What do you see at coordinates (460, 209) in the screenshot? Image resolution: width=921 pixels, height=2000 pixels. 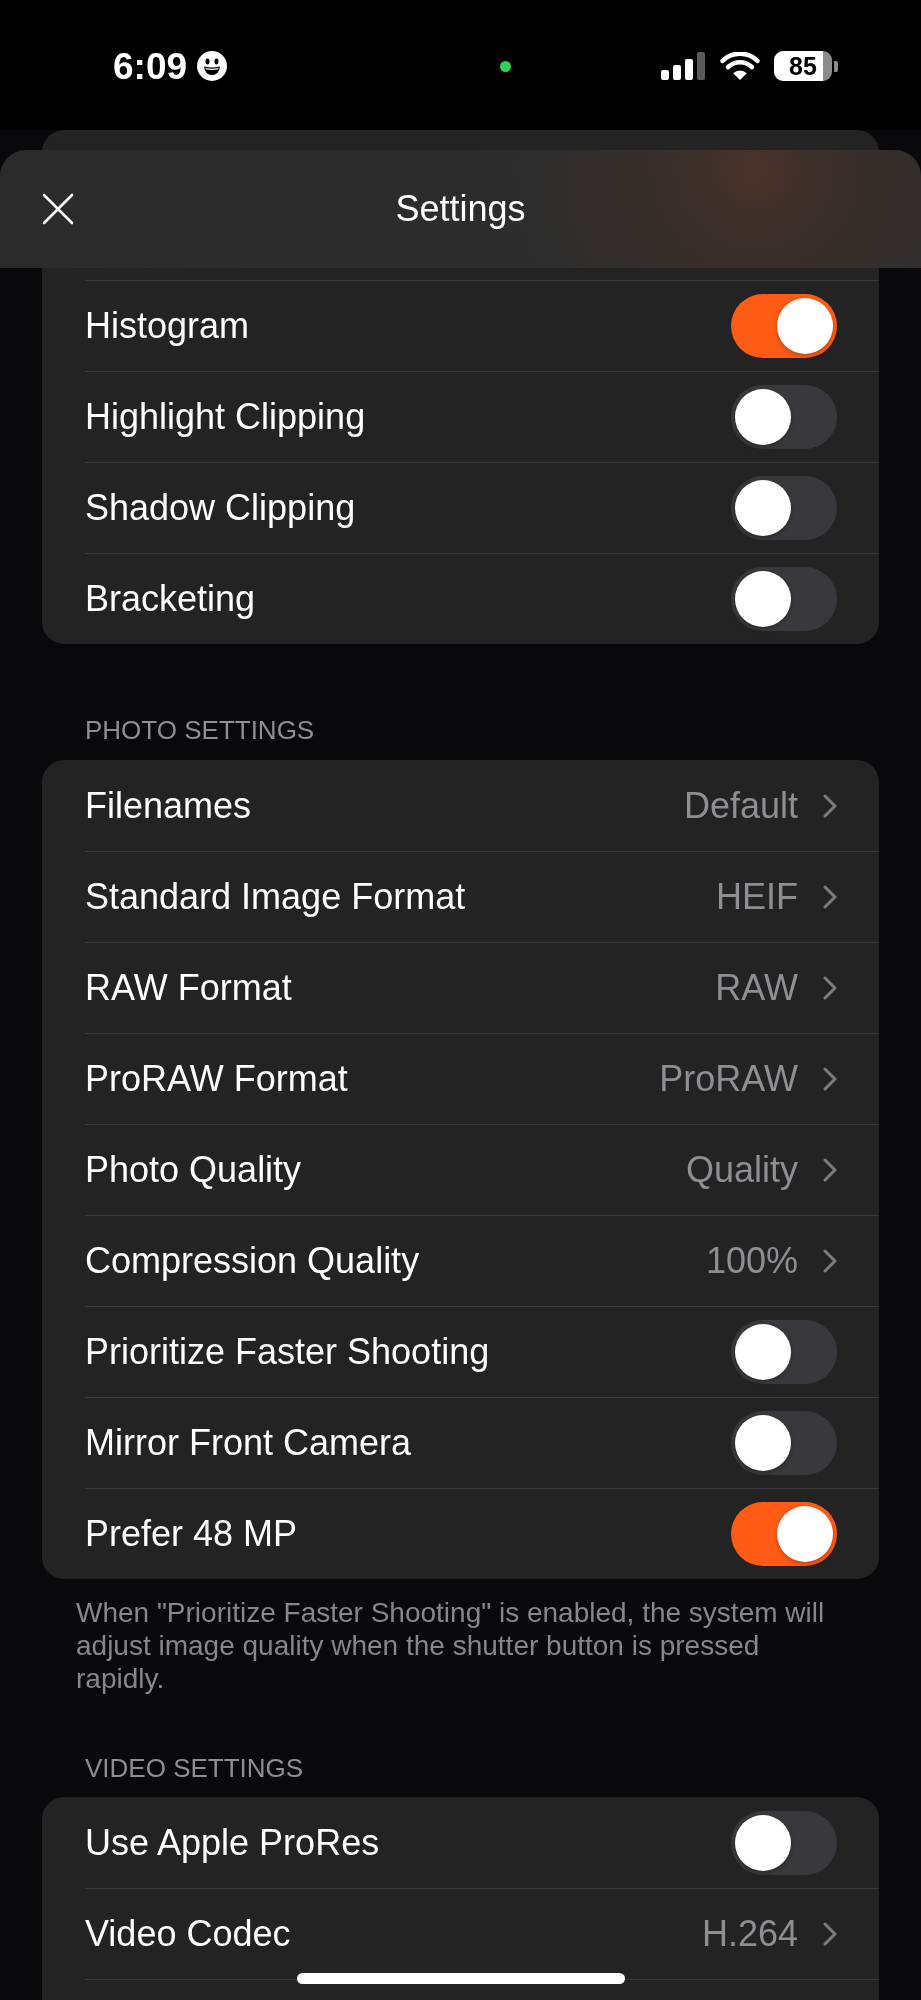 I see `header-title: Settings` at bounding box center [460, 209].